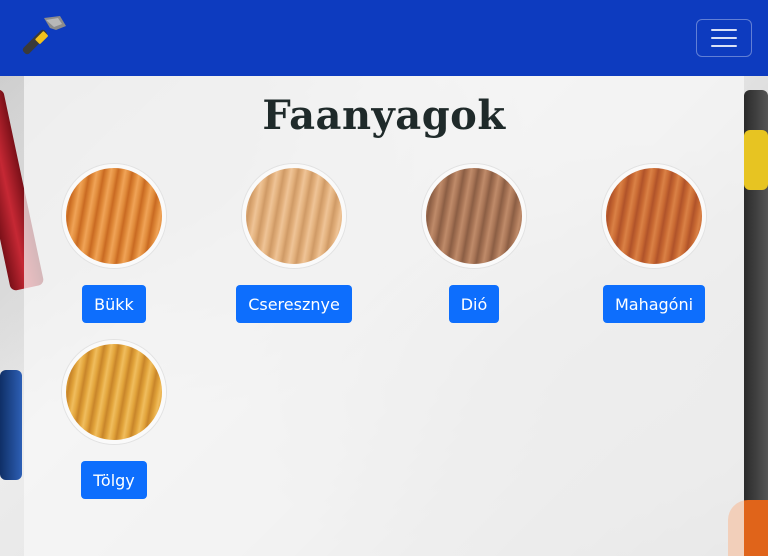  I want to click on page-title: Faanyagok, so click(384, 115).